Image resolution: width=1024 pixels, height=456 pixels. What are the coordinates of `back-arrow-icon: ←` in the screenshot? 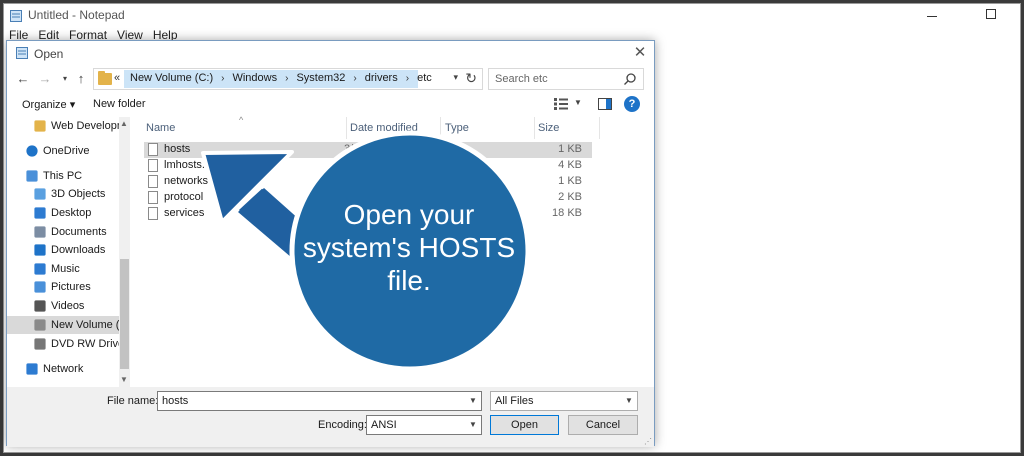 It's located at (23, 79).